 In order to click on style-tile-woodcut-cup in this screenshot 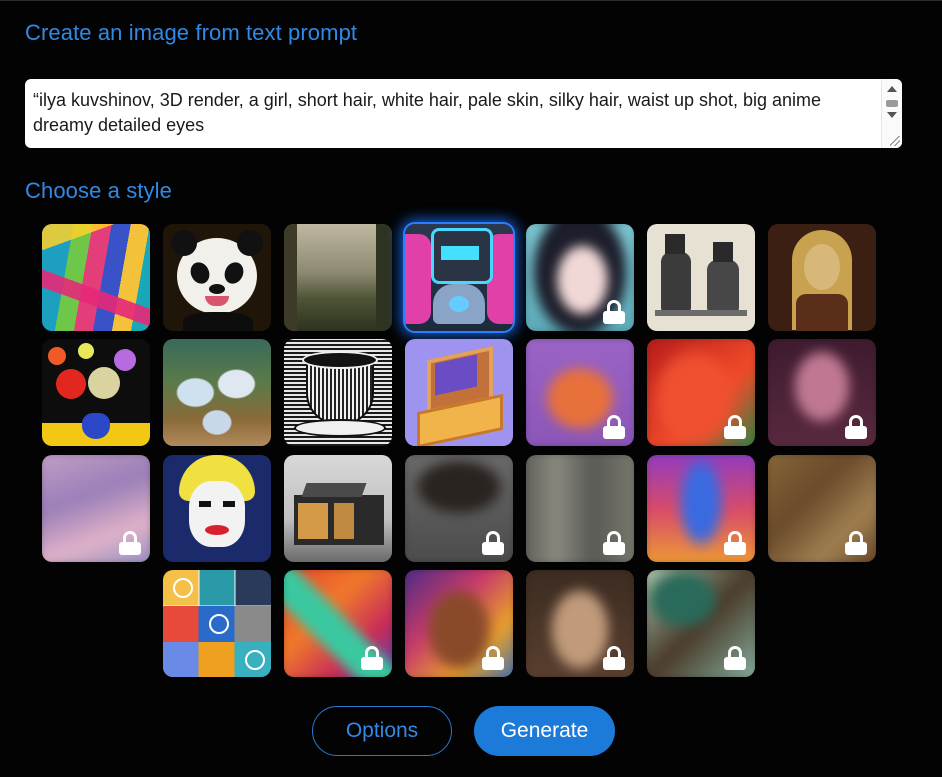, I will do `click(338, 392)`.